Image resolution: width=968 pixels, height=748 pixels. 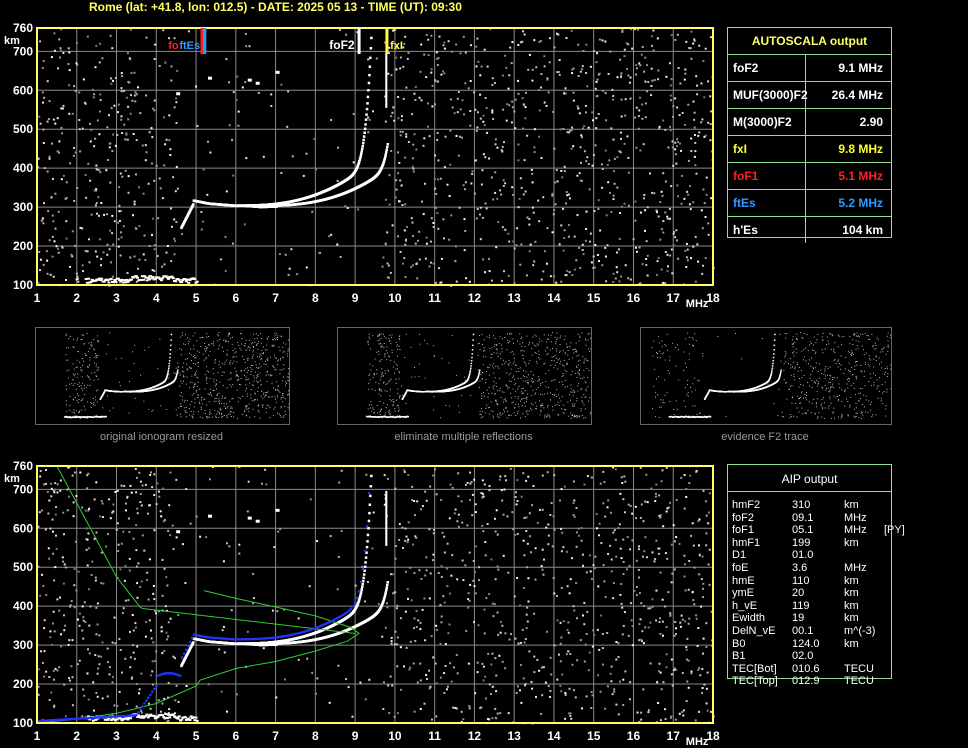 What do you see at coordinates (514, 298) in the screenshot?
I see `x-tick-label: 13` at bounding box center [514, 298].